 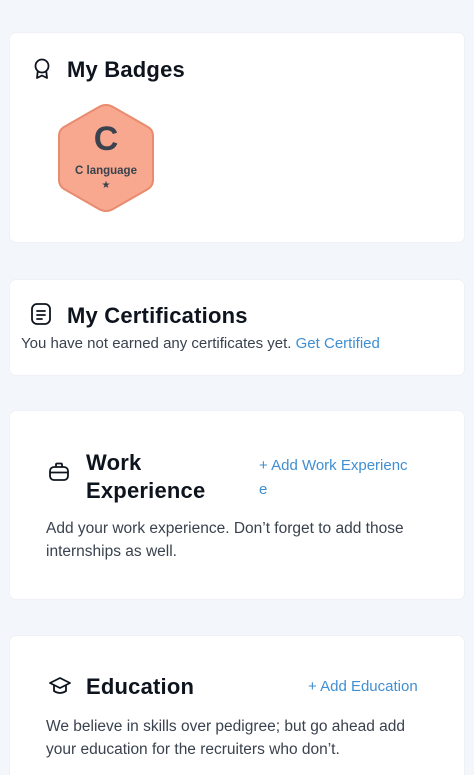 What do you see at coordinates (106, 171) in the screenshot?
I see `badge-name: C language` at bounding box center [106, 171].